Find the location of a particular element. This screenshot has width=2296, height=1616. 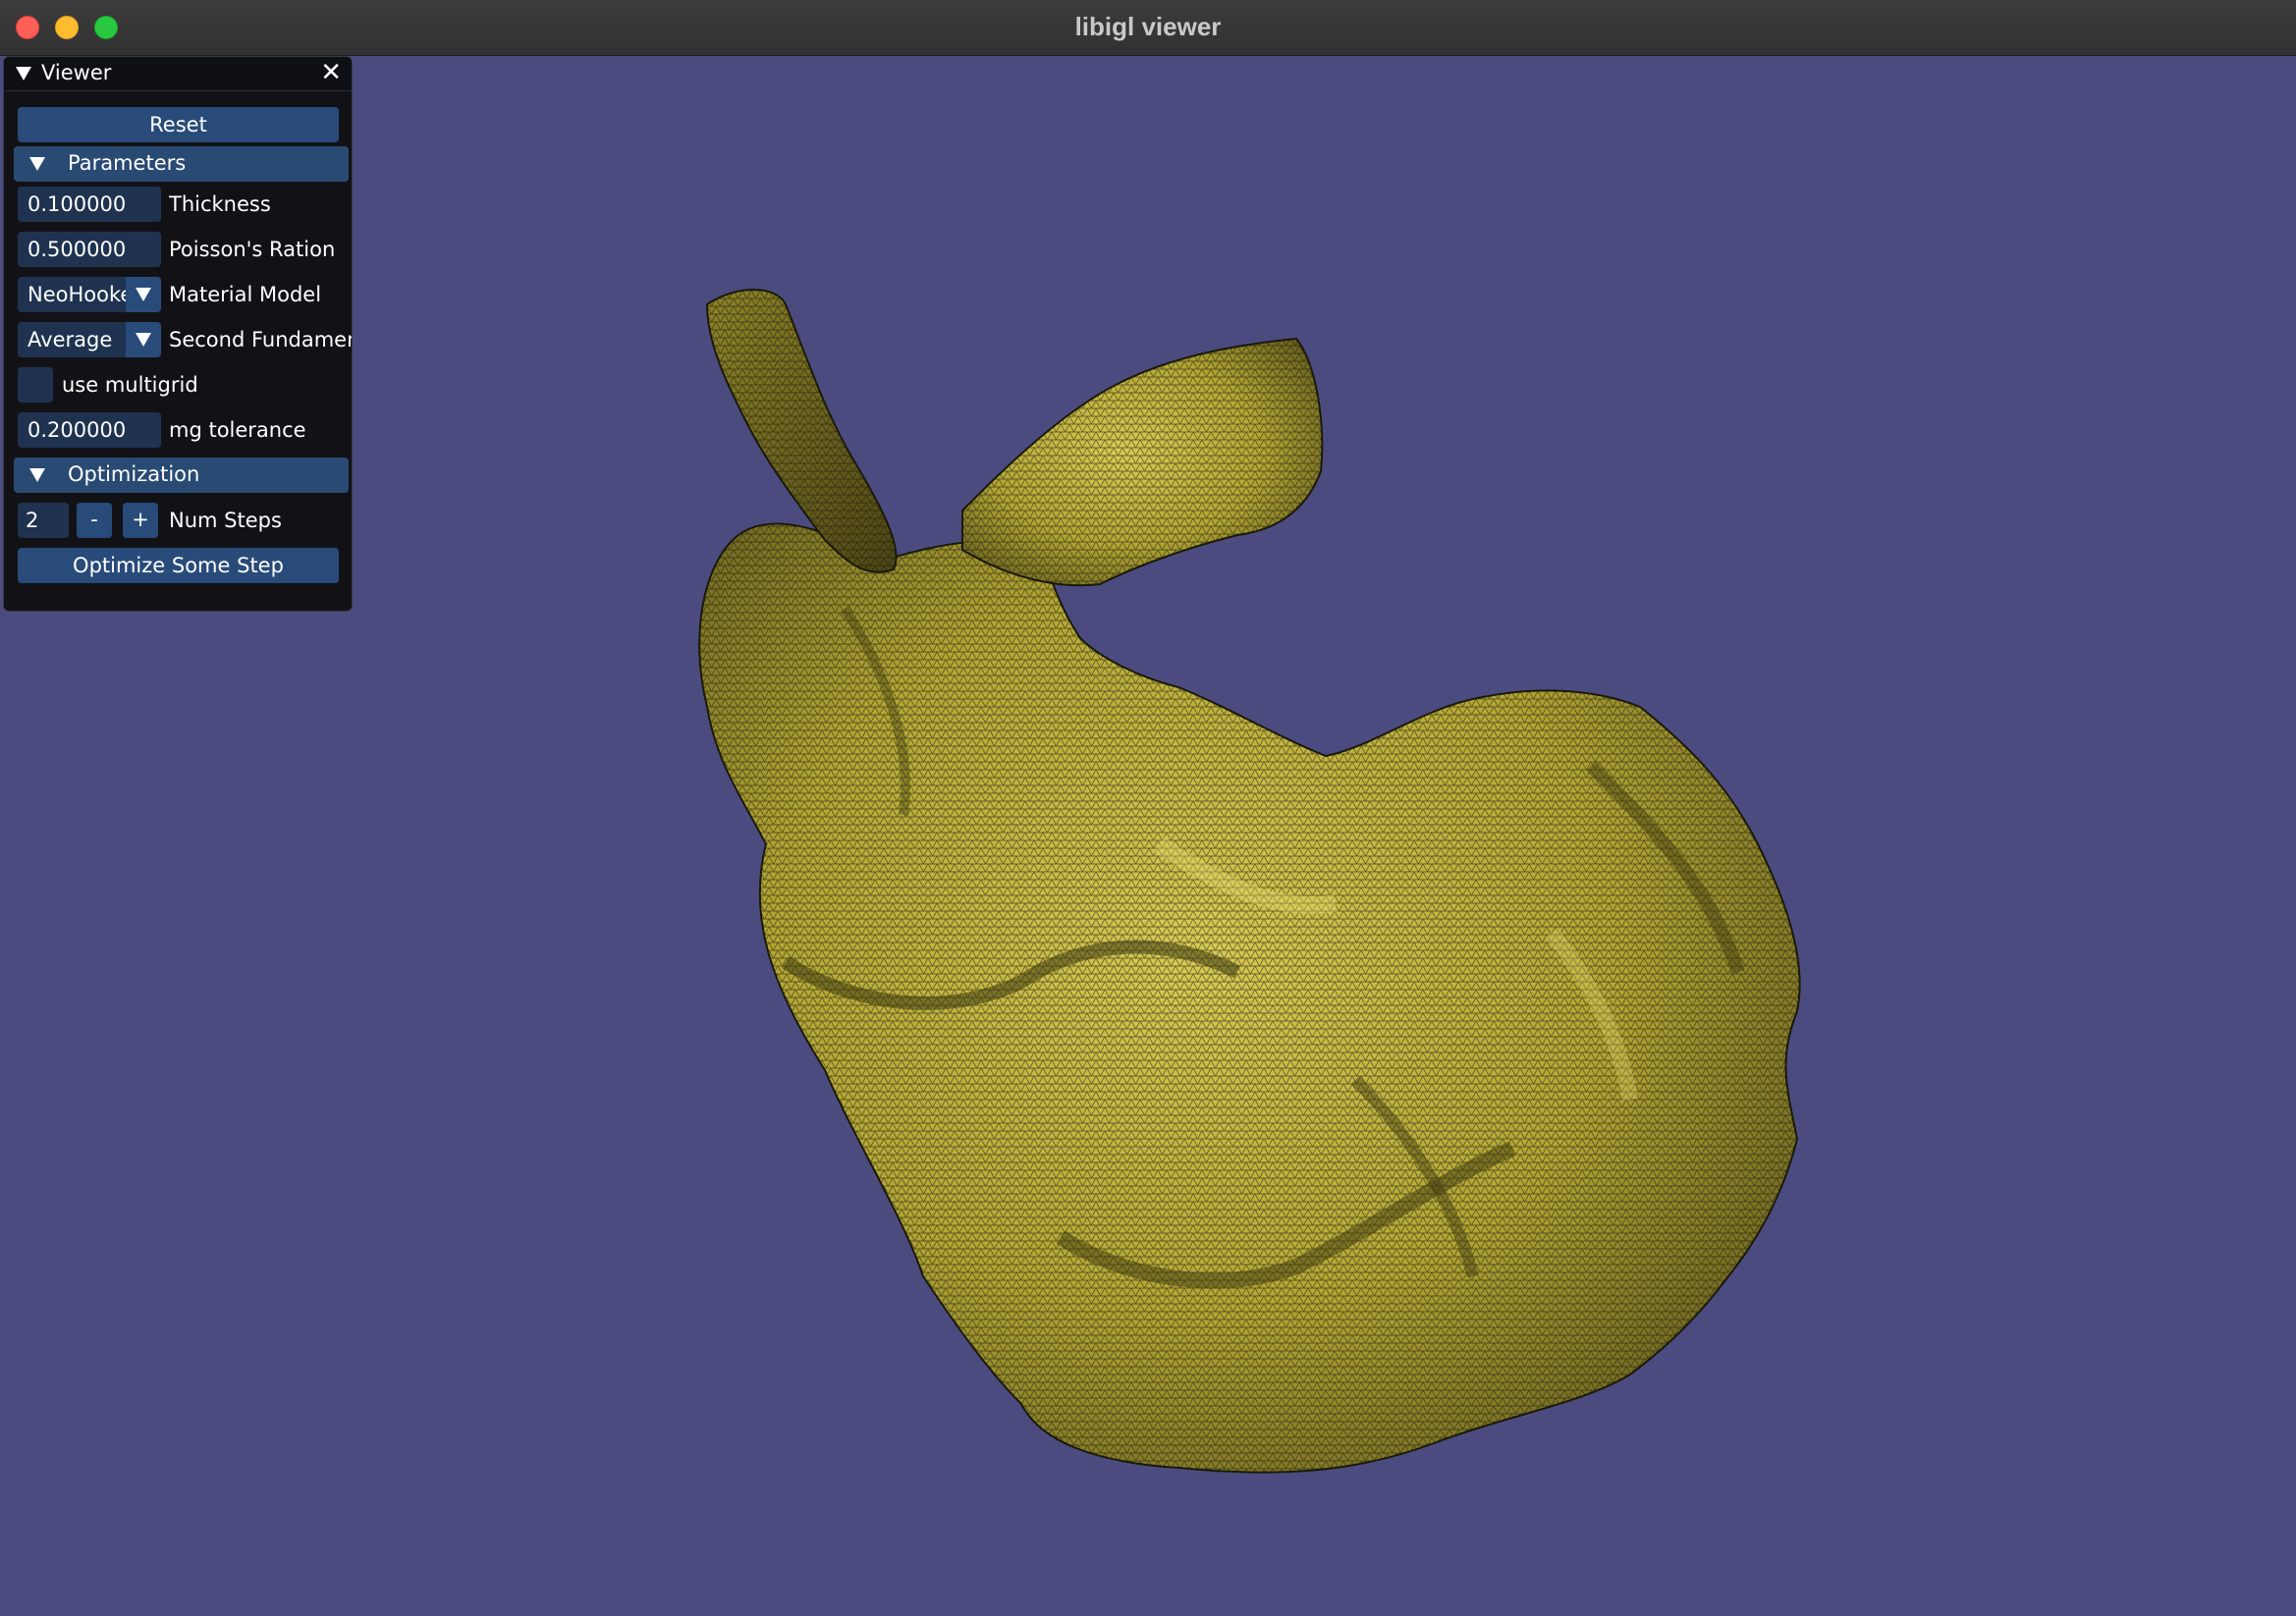

second-fundamental-label: Second Fundamen is located at coordinates (260, 339).